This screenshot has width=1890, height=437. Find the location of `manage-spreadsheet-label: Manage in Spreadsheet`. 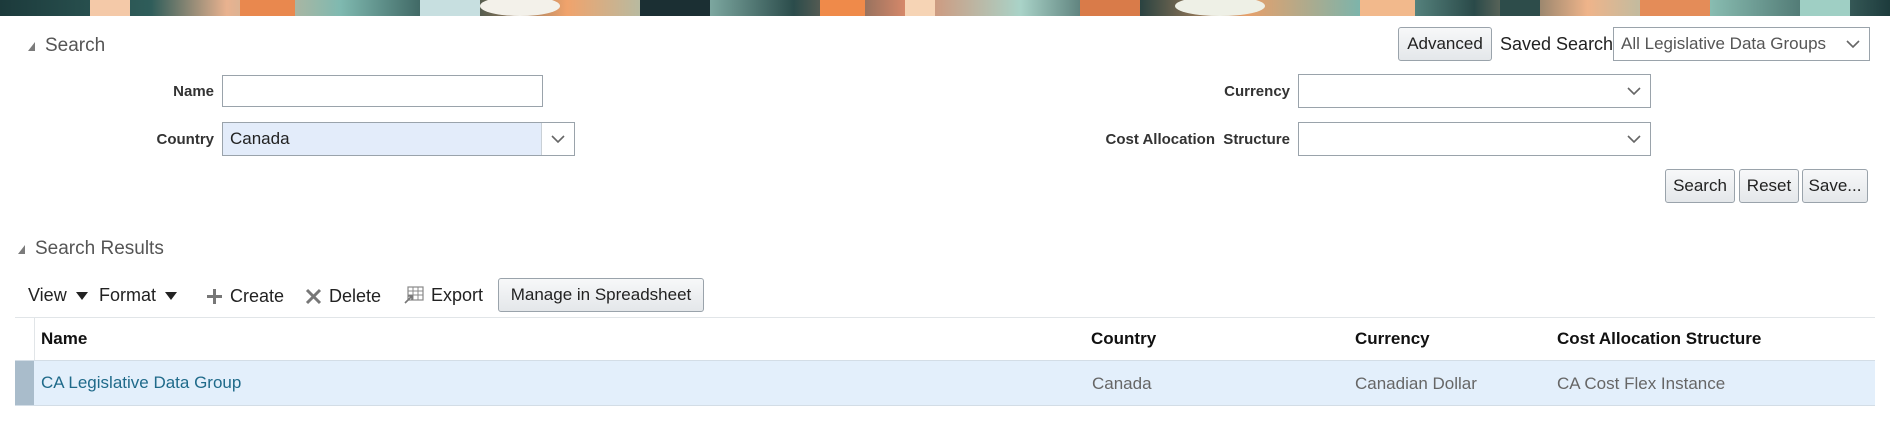

manage-spreadsheet-label: Manage in Spreadsheet is located at coordinates (601, 294).